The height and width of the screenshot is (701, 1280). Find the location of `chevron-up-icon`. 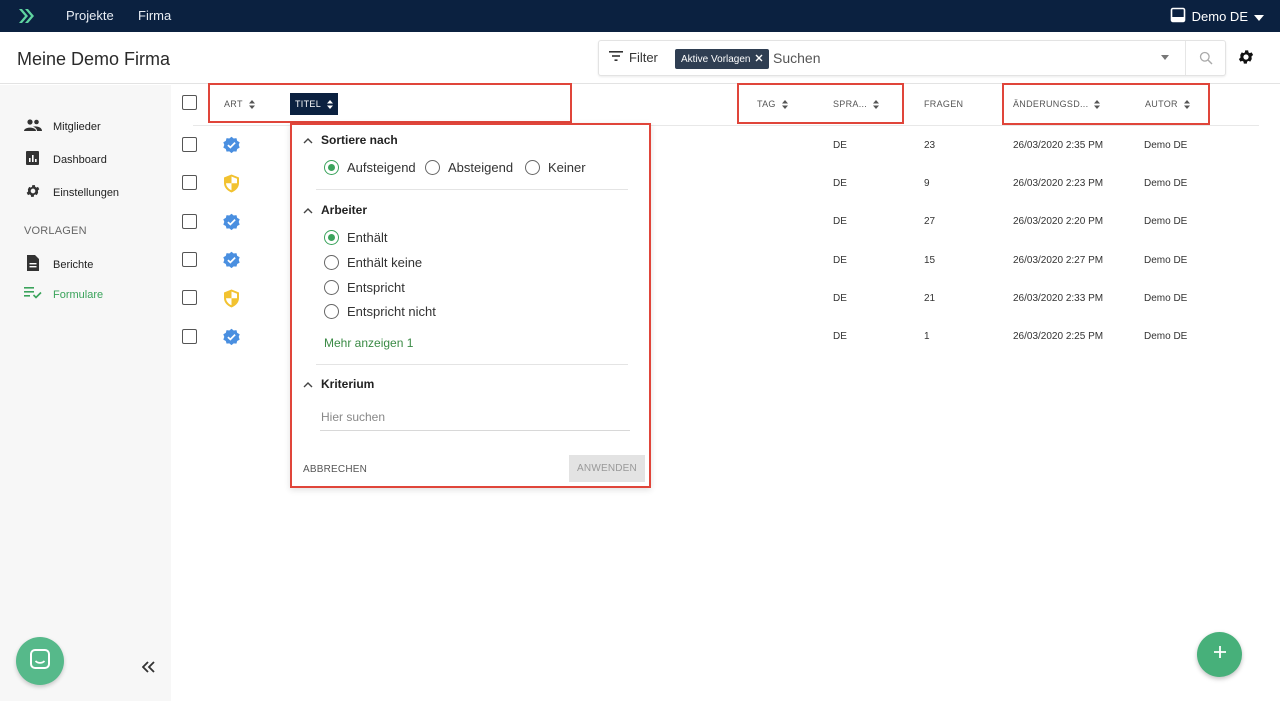

chevron-up-icon is located at coordinates (308, 140).